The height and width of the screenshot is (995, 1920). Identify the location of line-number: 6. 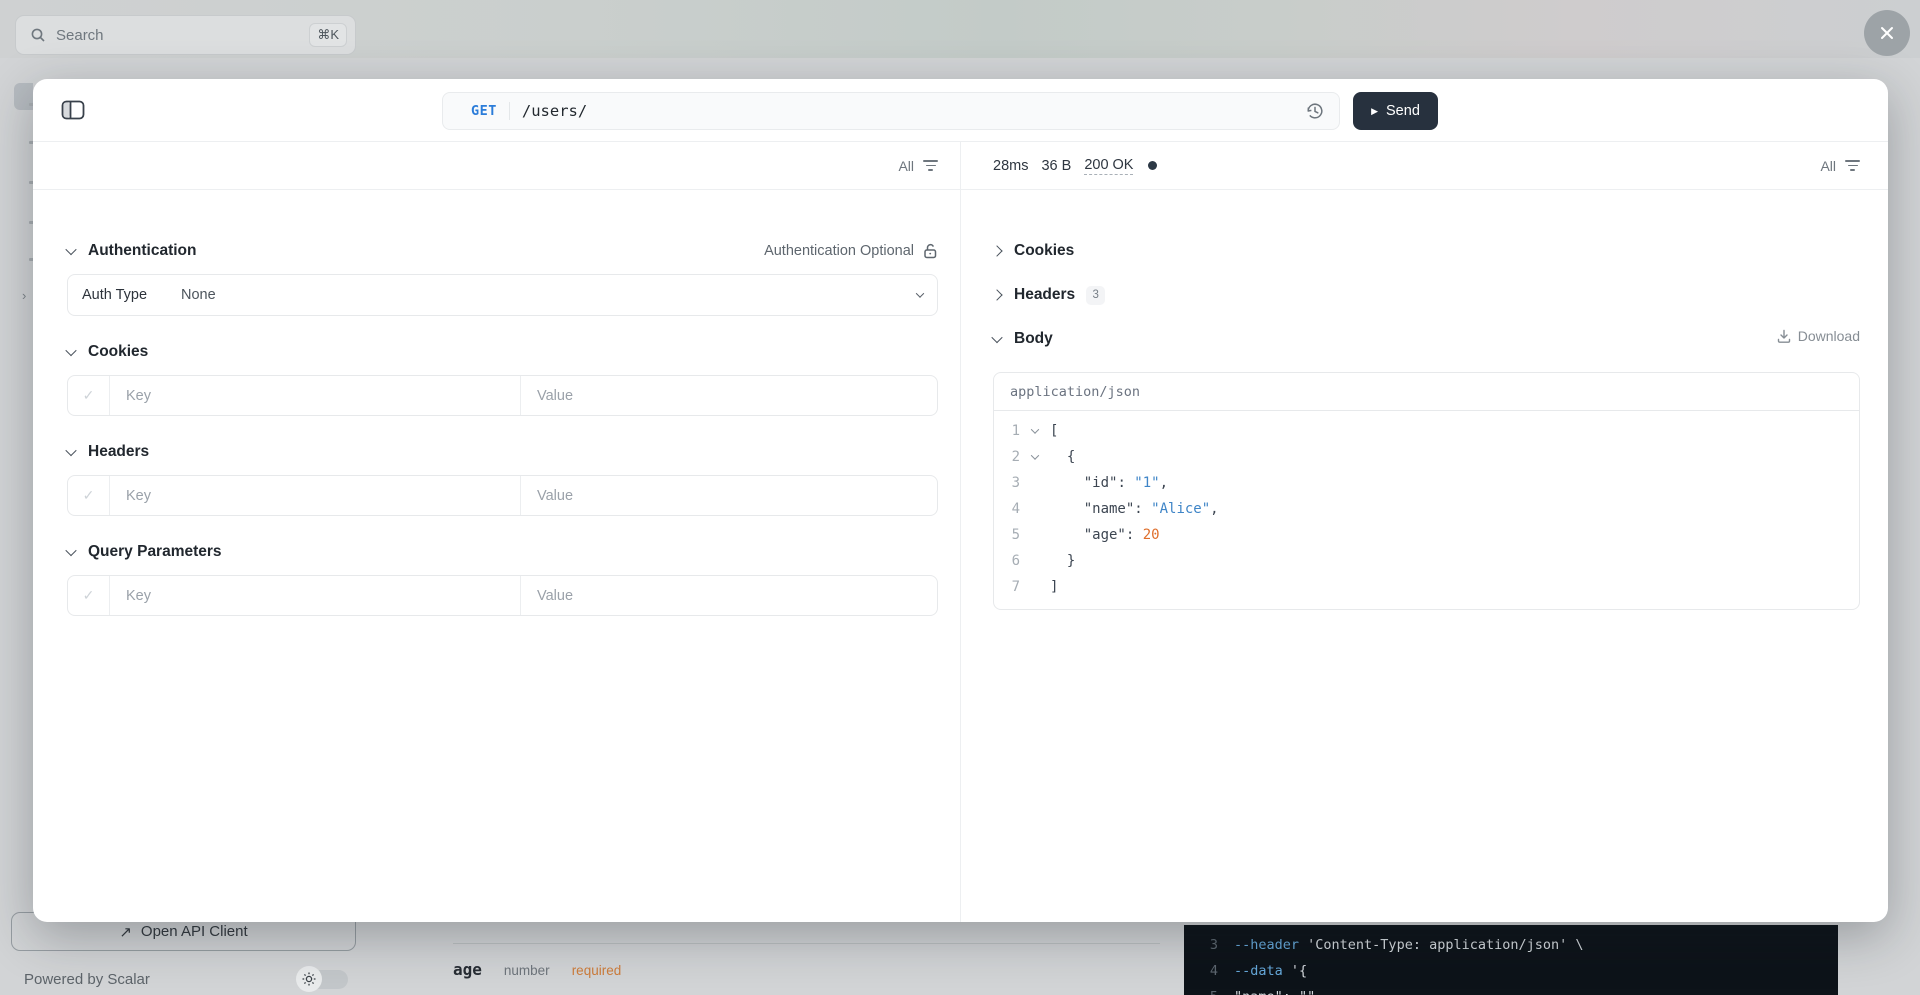
(1015, 561).